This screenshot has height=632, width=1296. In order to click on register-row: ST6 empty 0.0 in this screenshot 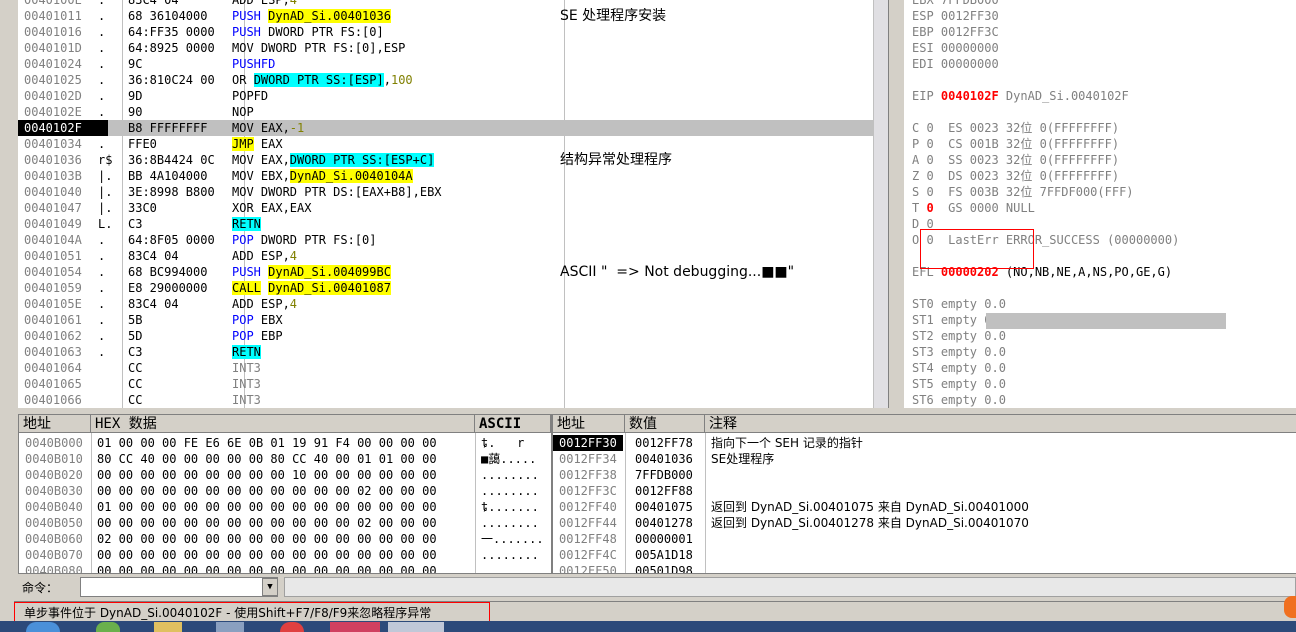, I will do `click(959, 400)`.